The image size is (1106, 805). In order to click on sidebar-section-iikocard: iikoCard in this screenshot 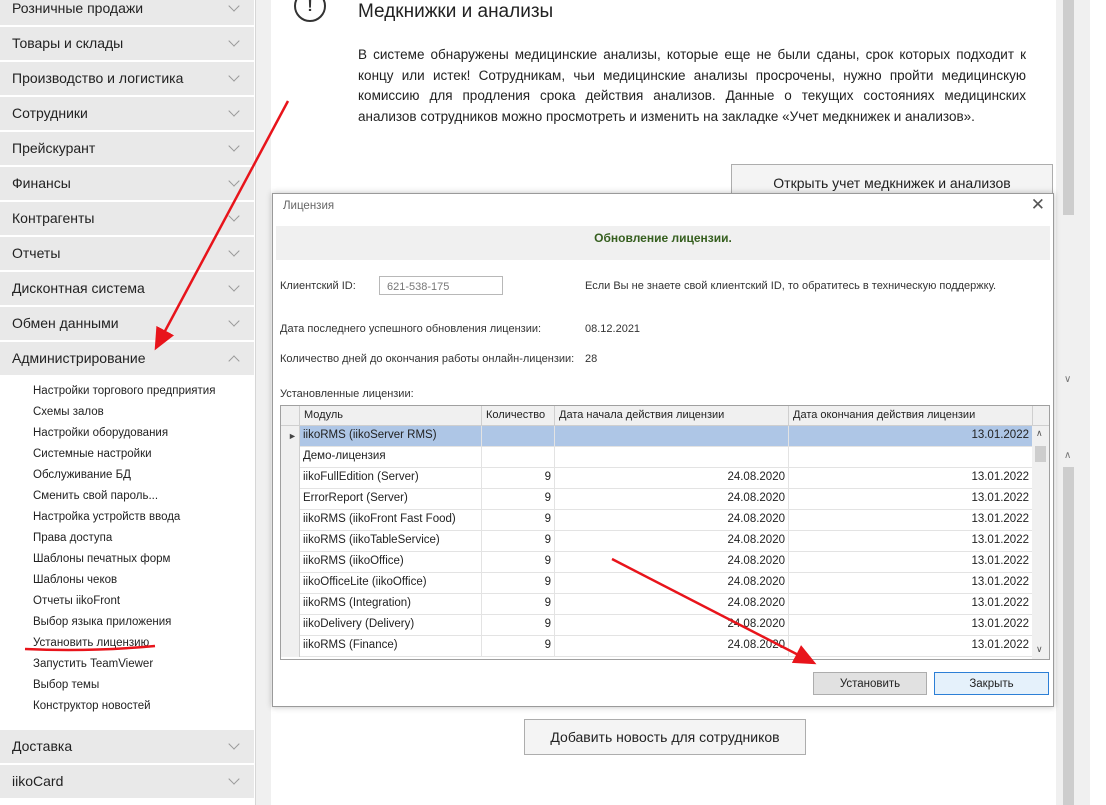, I will do `click(127, 782)`.